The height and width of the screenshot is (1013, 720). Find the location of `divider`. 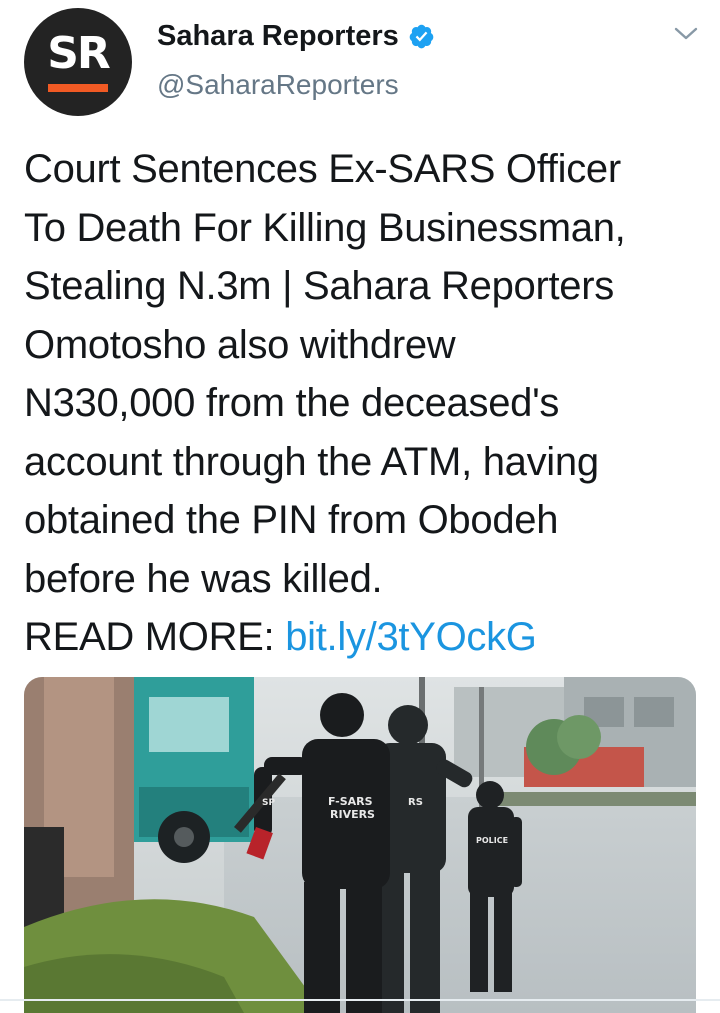

divider is located at coordinates (360, 1000).